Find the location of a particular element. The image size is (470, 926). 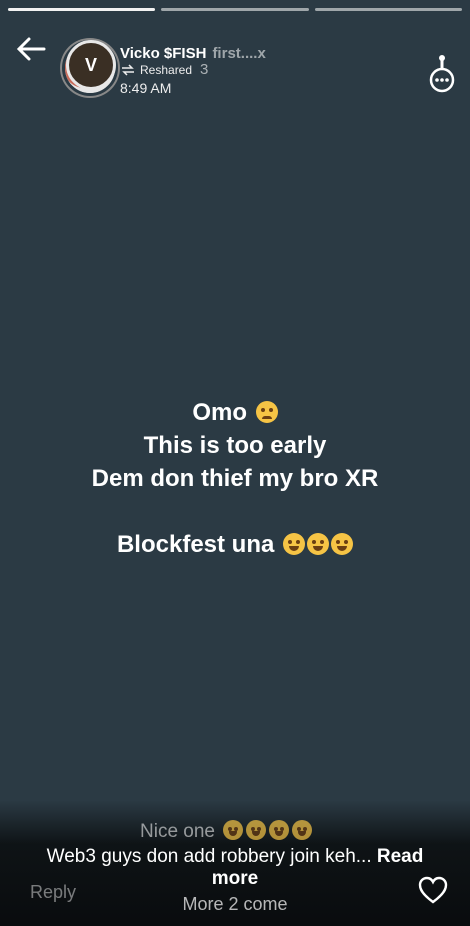

reply-preview: Nice one is located at coordinates (226, 831).